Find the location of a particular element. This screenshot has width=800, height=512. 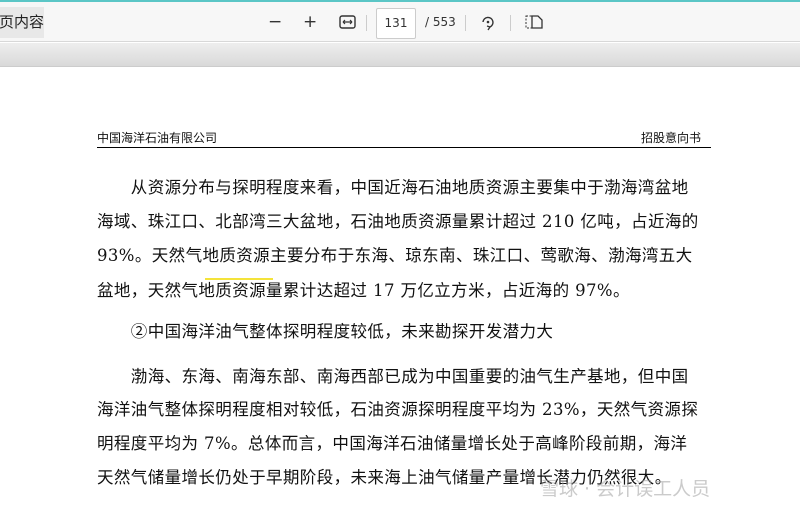

header-right: 招股意向书 is located at coordinates (671, 138).